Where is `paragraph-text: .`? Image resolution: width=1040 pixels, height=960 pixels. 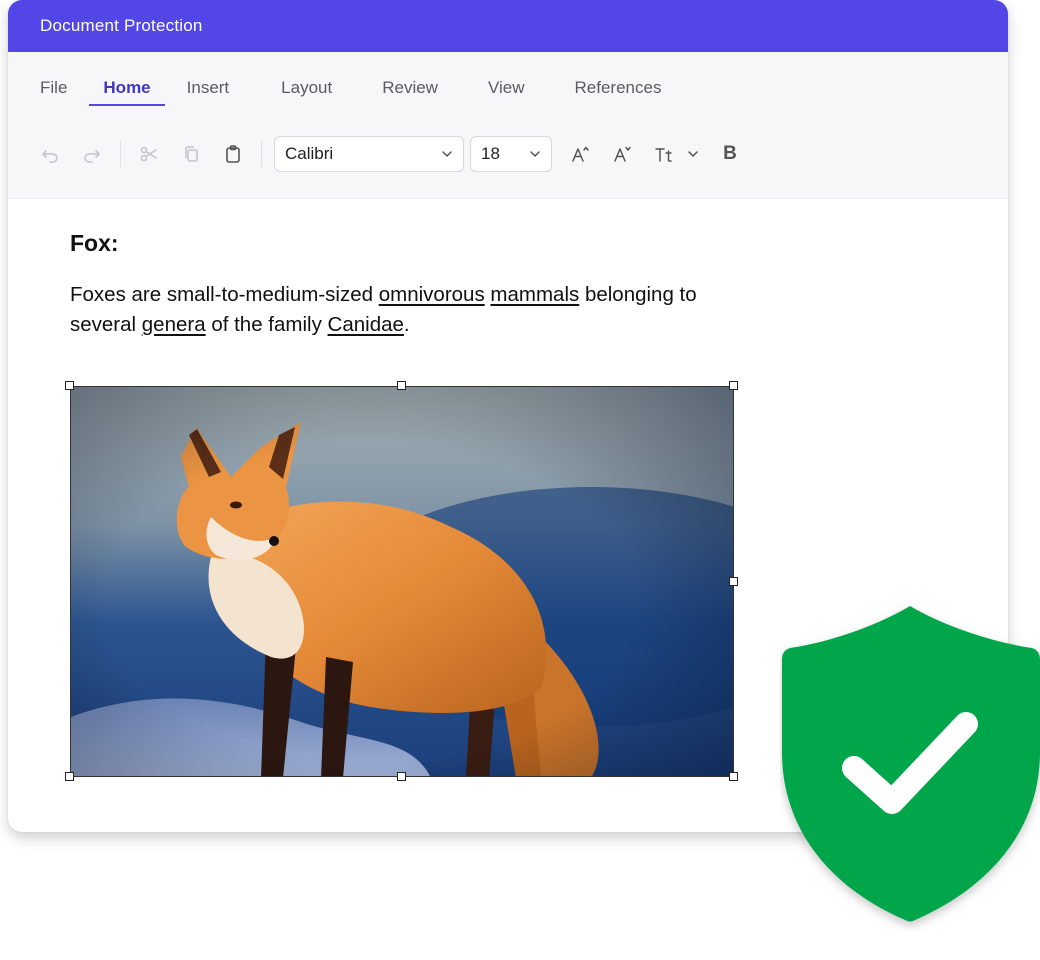 paragraph-text: . is located at coordinates (406, 324).